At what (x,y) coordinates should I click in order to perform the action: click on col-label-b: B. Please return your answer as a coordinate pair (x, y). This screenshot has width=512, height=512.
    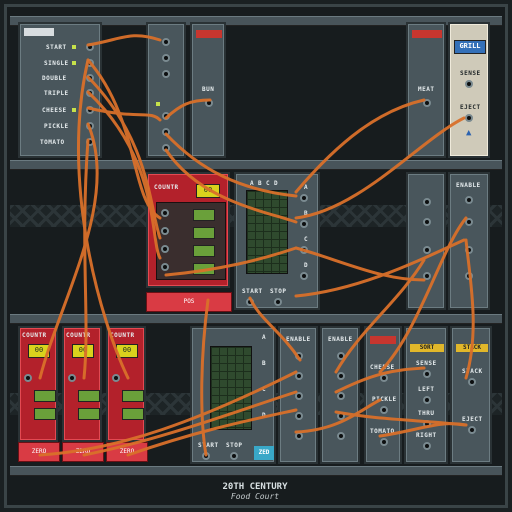
    Looking at the image, I should click on (260, 183).